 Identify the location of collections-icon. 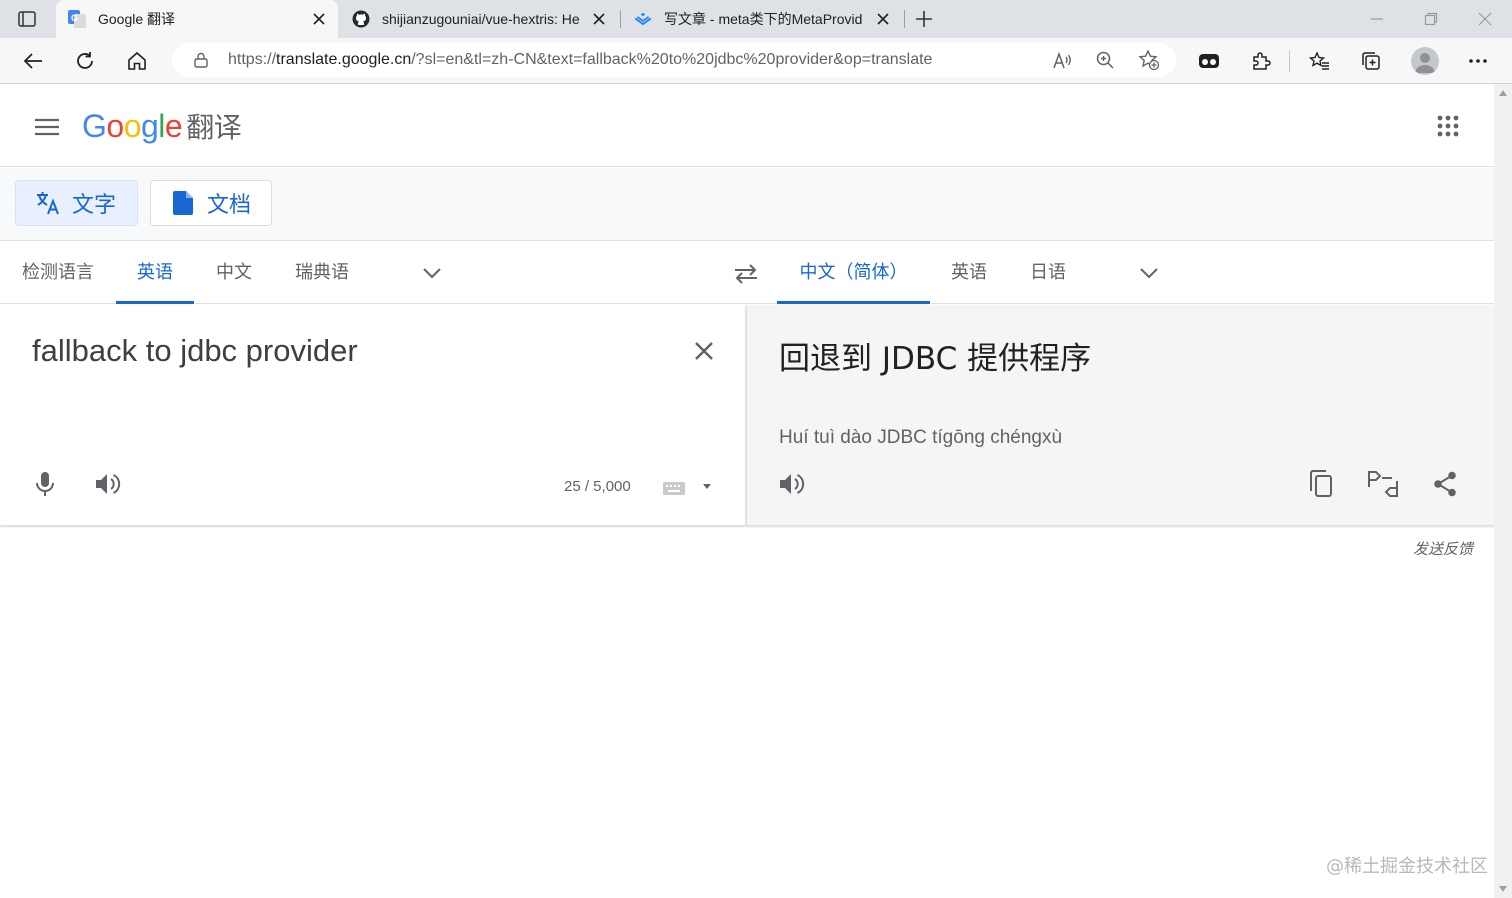
(1371, 61).